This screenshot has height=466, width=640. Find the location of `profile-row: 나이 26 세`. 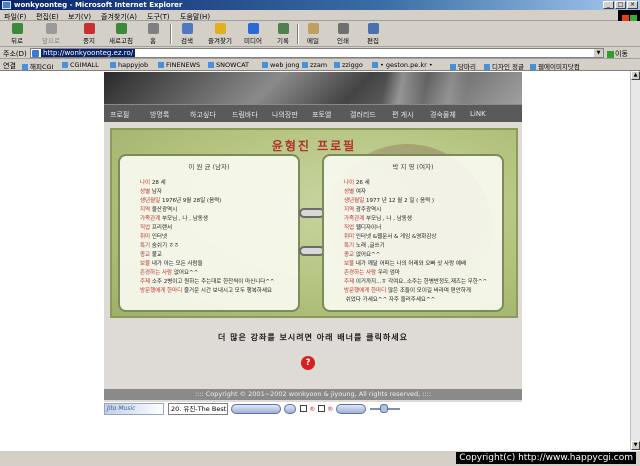

profile-row: 나이 26 세 is located at coordinates (357, 183).